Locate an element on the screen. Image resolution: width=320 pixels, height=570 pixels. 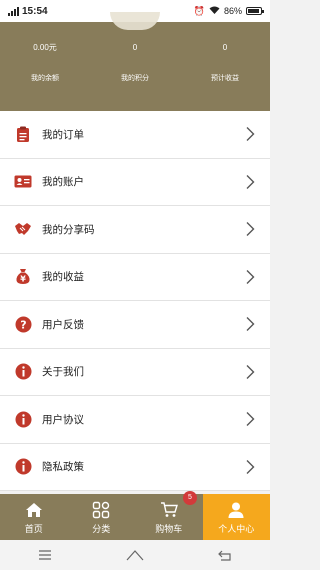
menu-icon is located at coordinates (45, 555).